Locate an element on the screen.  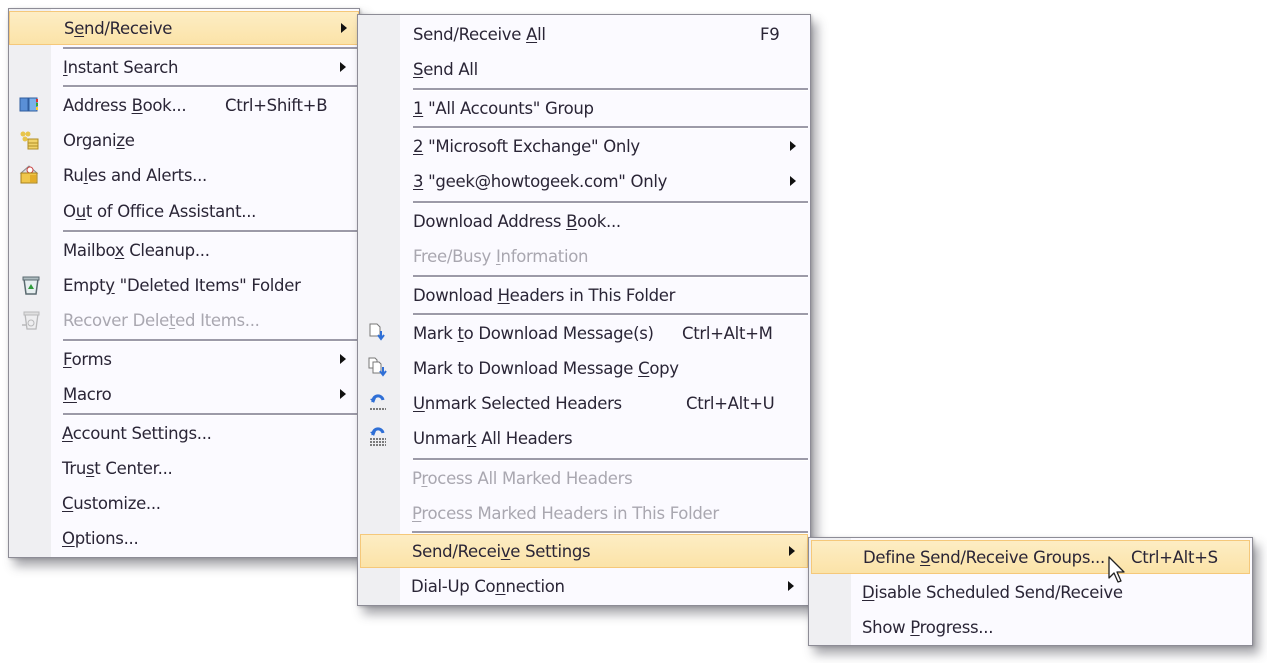
menu-item-all-accounts-group: 1 "All Accounts" Group is located at coordinates (584, 108).